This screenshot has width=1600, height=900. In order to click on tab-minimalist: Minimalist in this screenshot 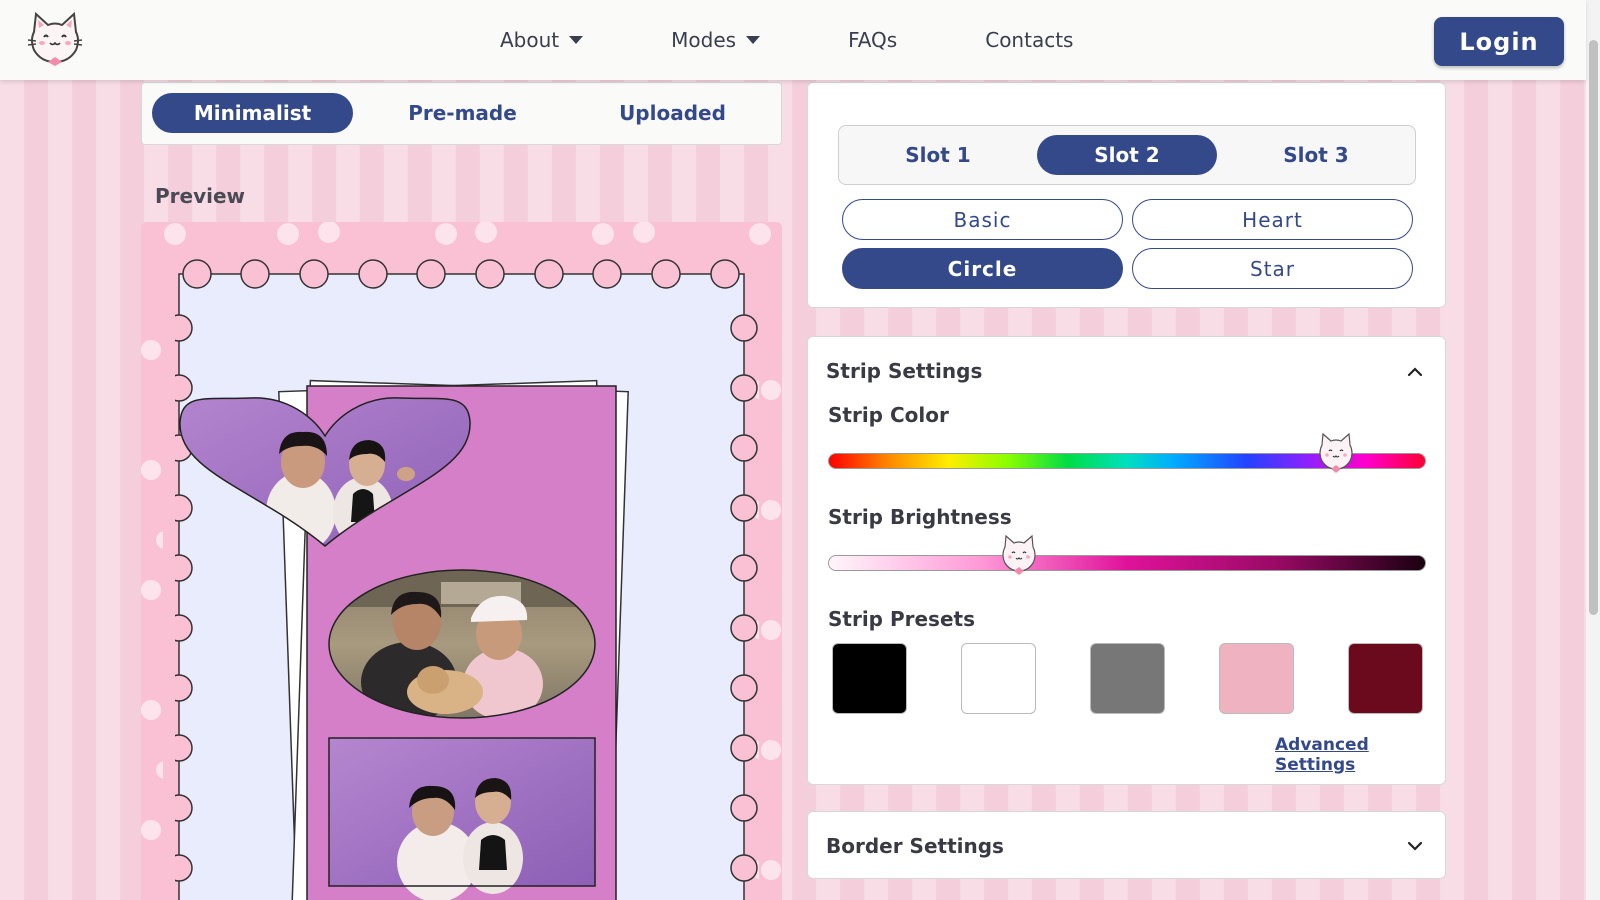, I will do `click(252, 113)`.